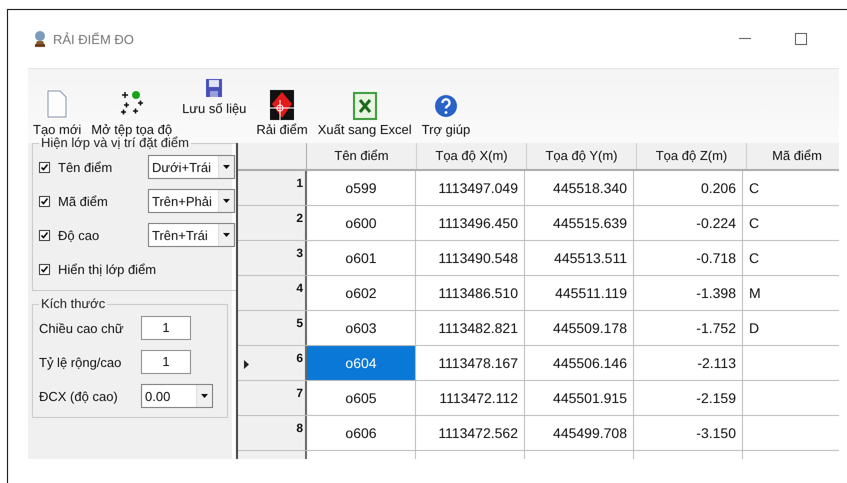  I want to click on table-cell: 445506.146, so click(579, 363).